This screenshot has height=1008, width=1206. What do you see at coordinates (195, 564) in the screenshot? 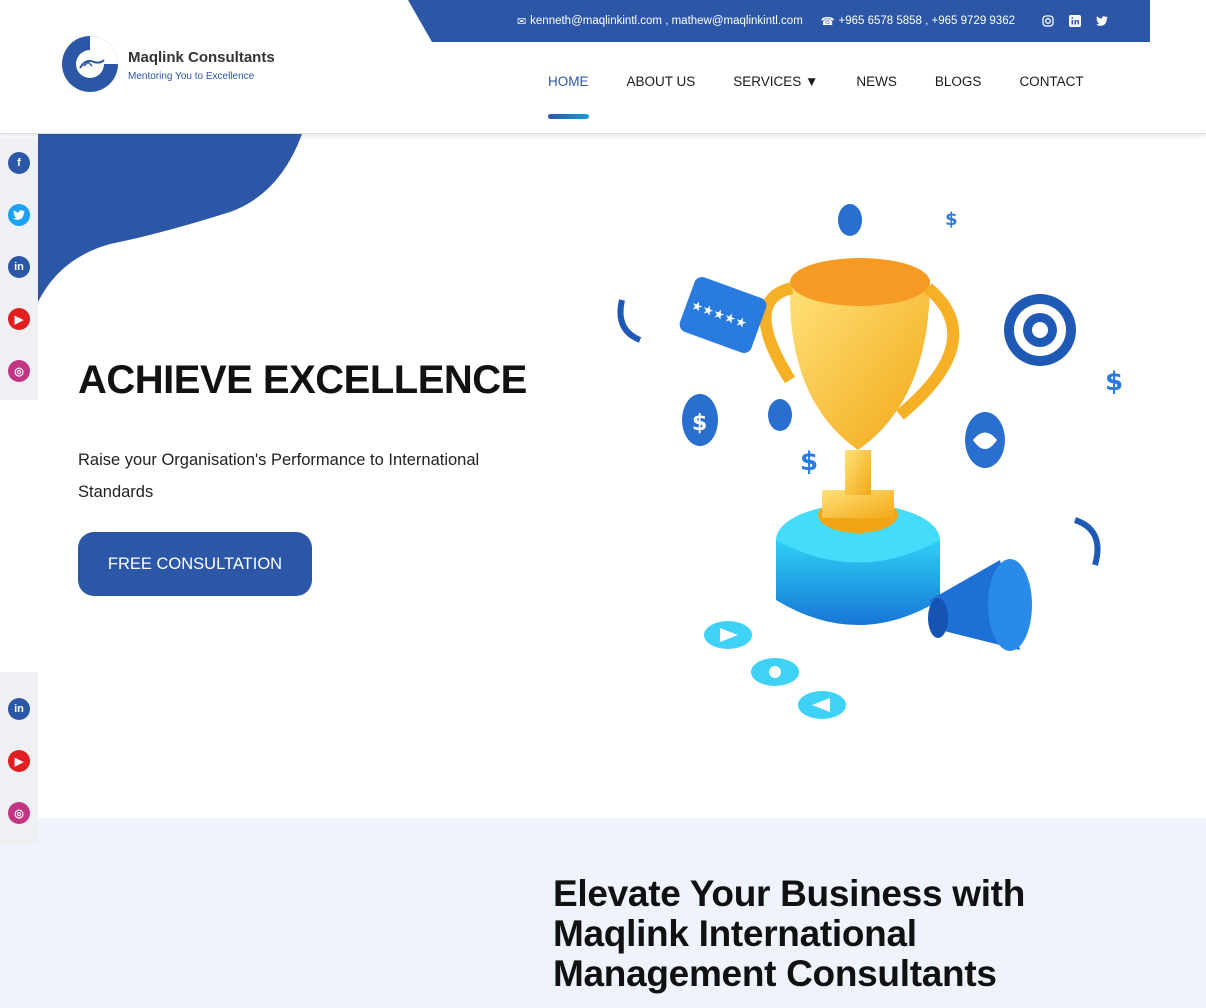
I see `free-consultation-button: FREE CONSULTATION` at bounding box center [195, 564].